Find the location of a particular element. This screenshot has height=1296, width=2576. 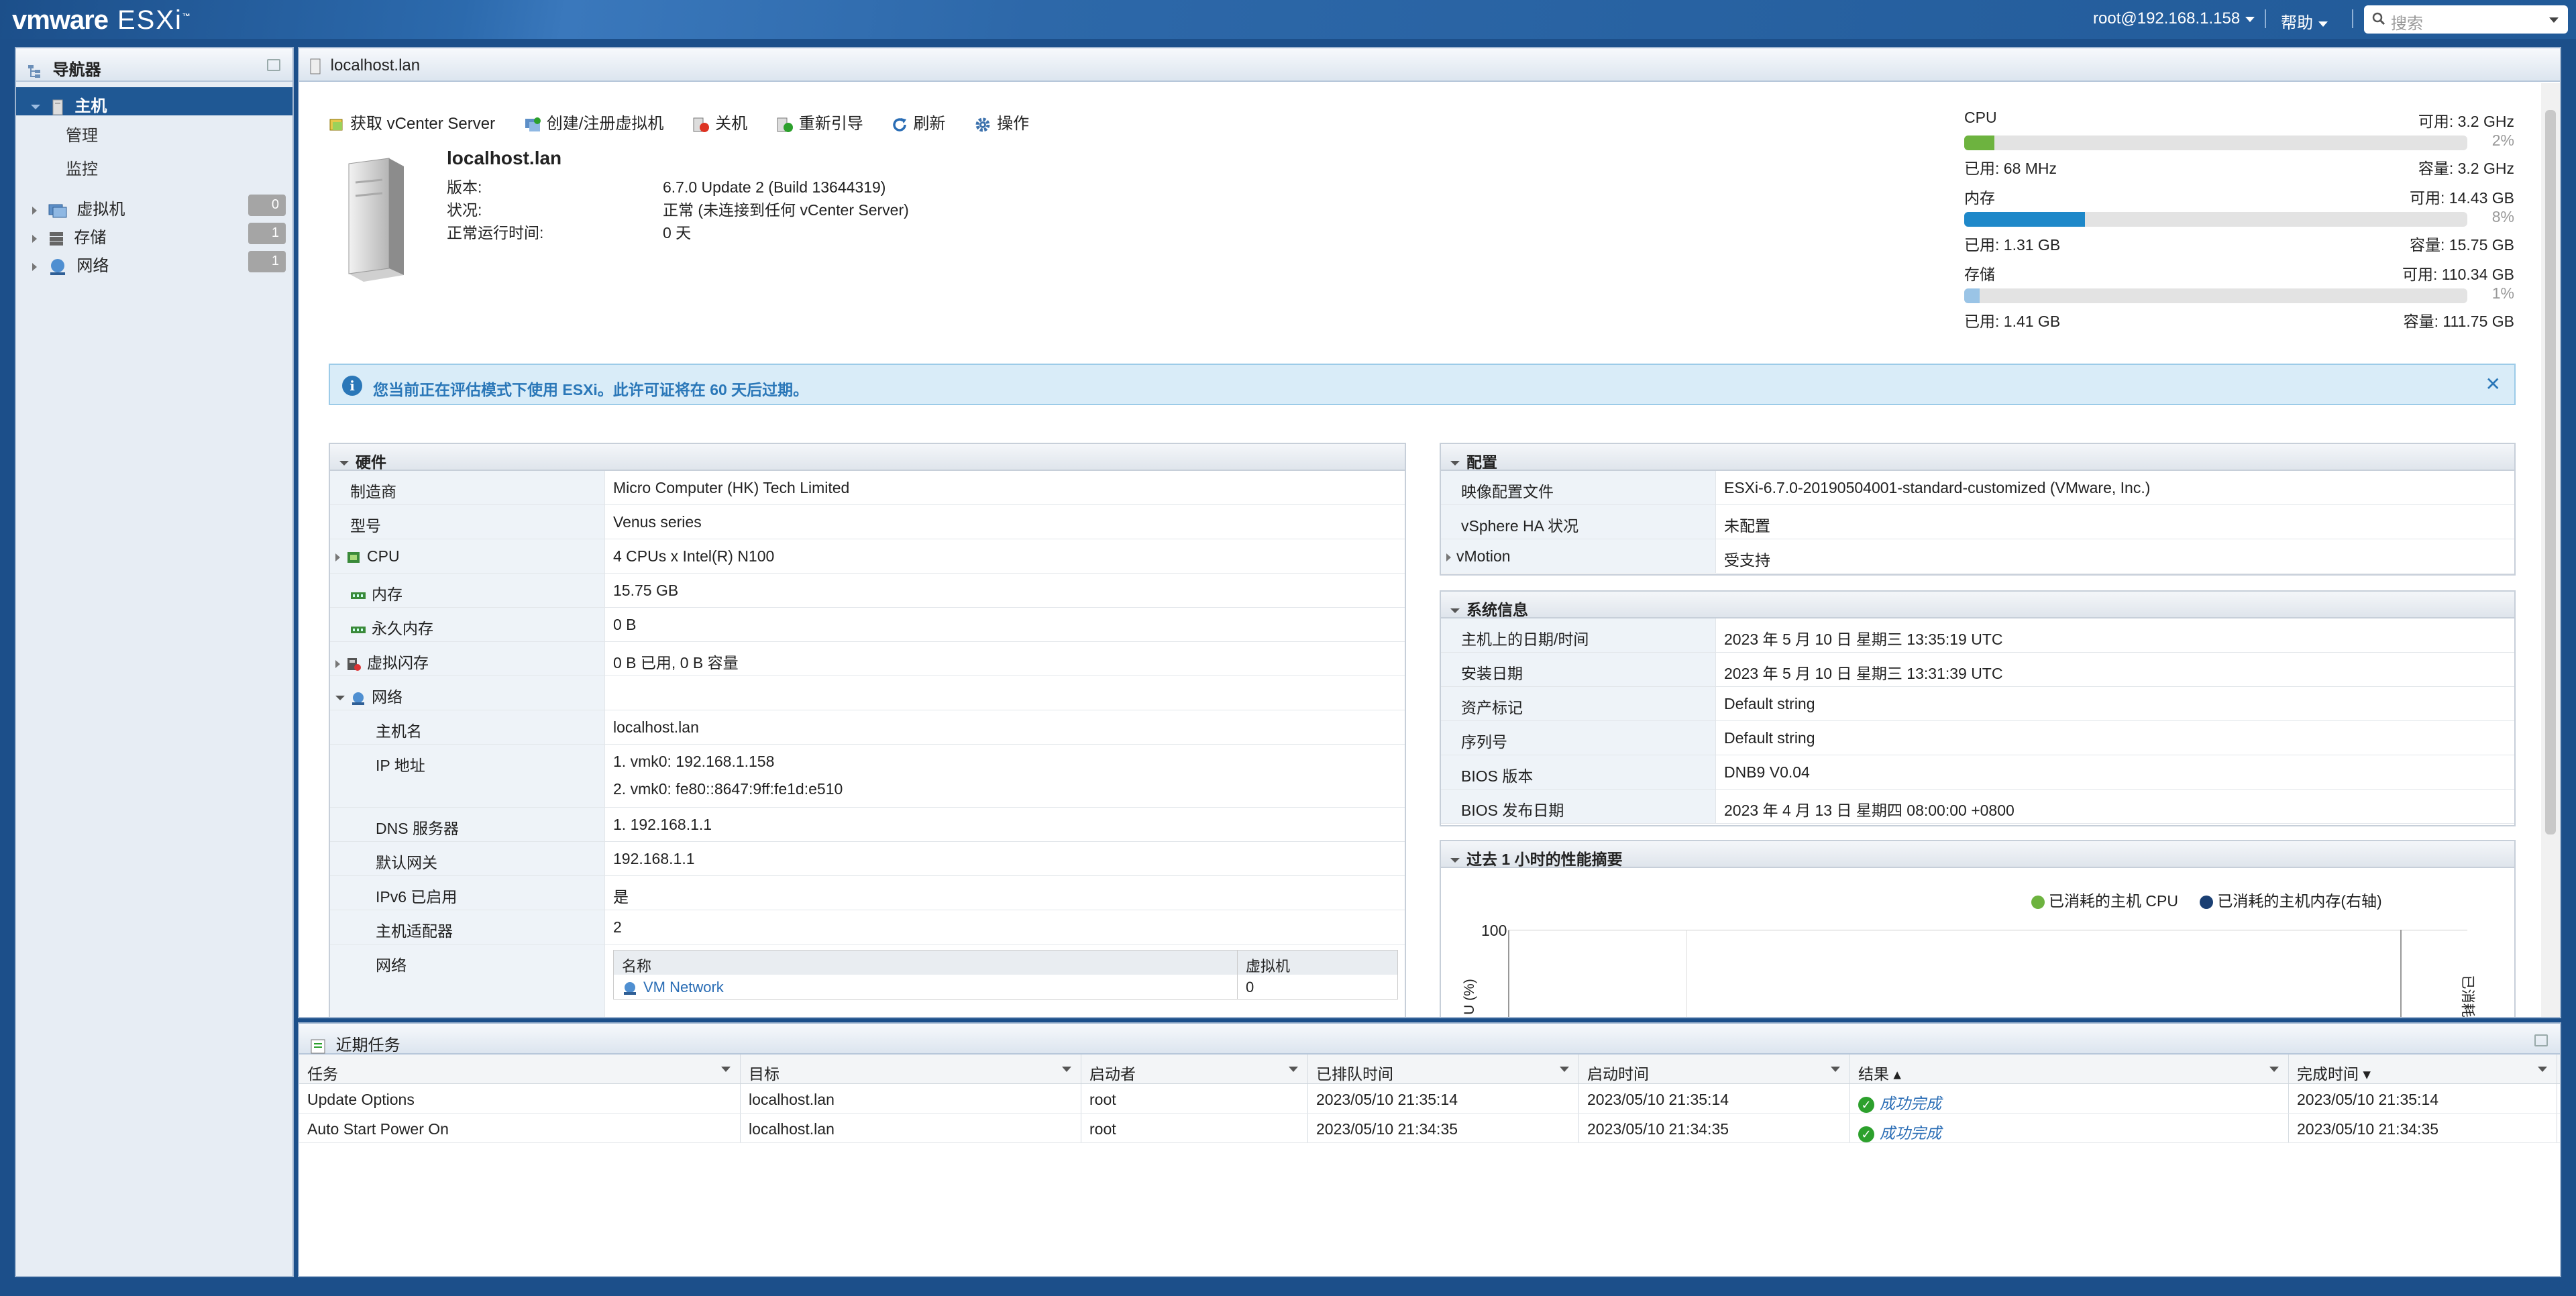

actions-button: 操作 is located at coordinates (1001, 122).